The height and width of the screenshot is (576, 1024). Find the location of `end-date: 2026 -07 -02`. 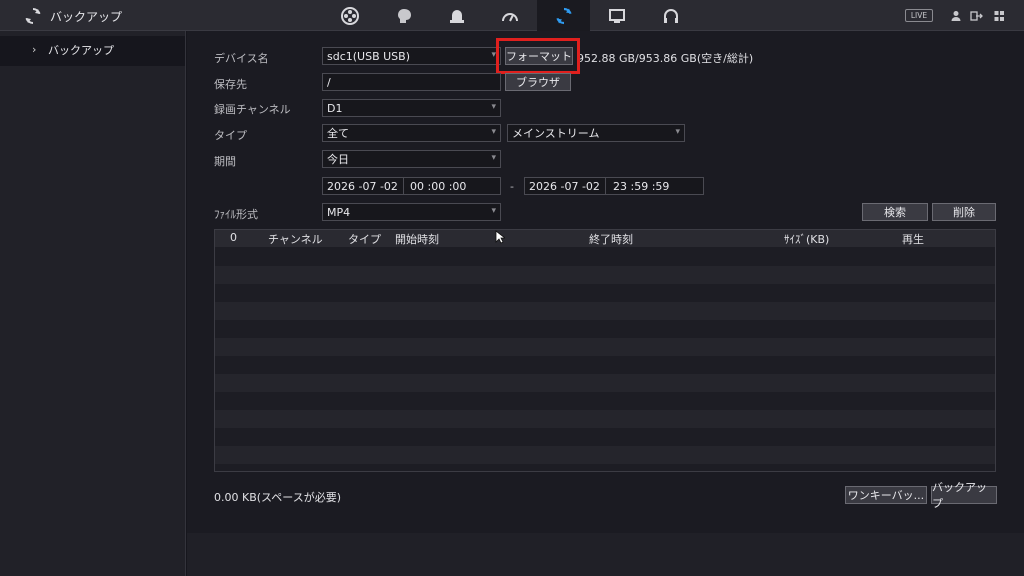

end-date: 2026 -07 -02 is located at coordinates (564, 186).